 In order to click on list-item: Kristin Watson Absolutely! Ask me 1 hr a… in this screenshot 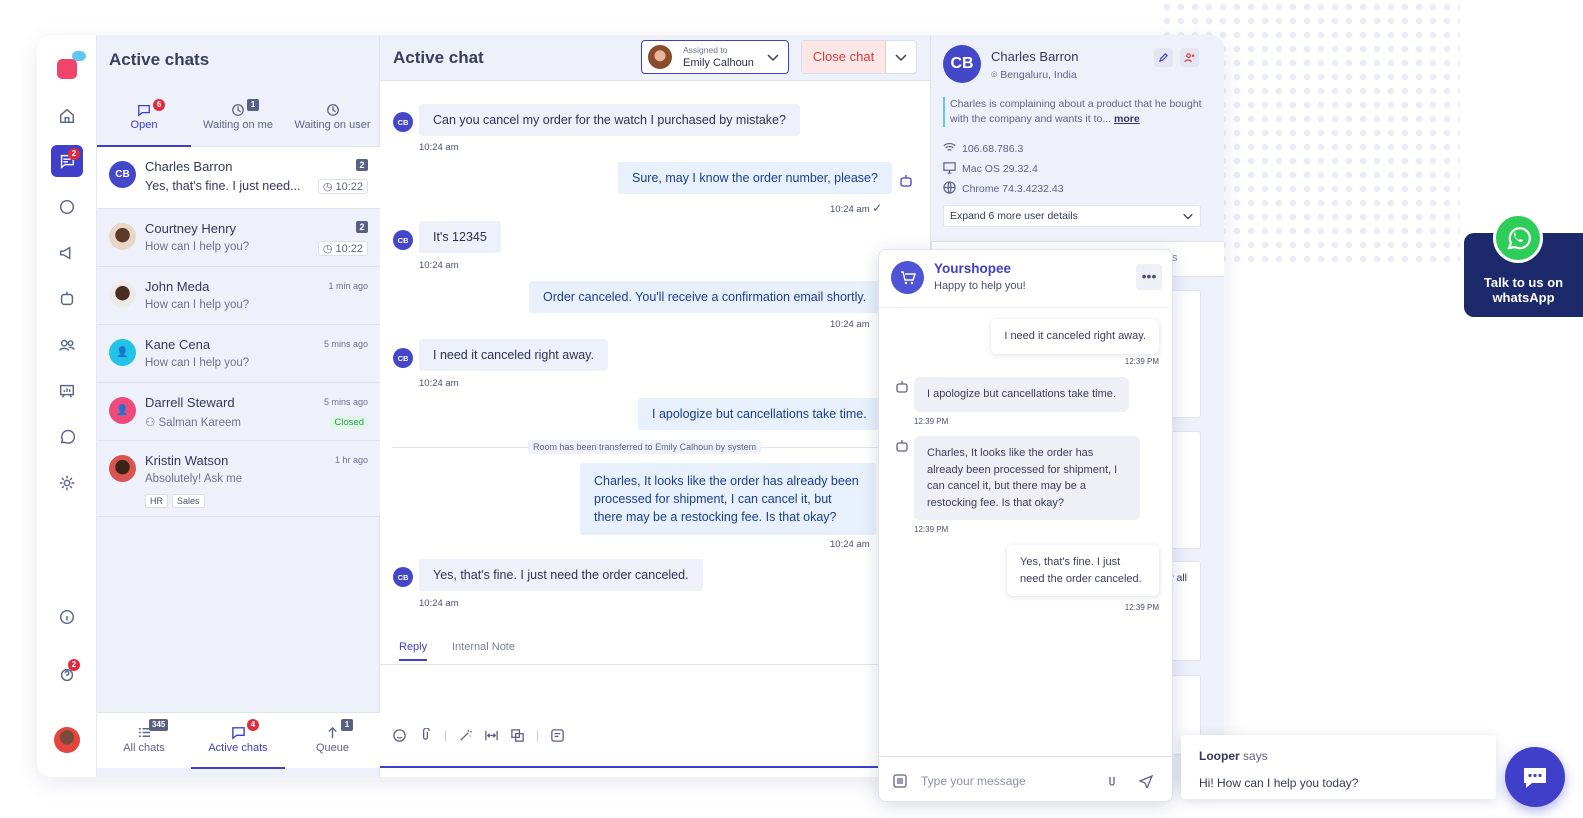, I will do `click(238, 479)`.